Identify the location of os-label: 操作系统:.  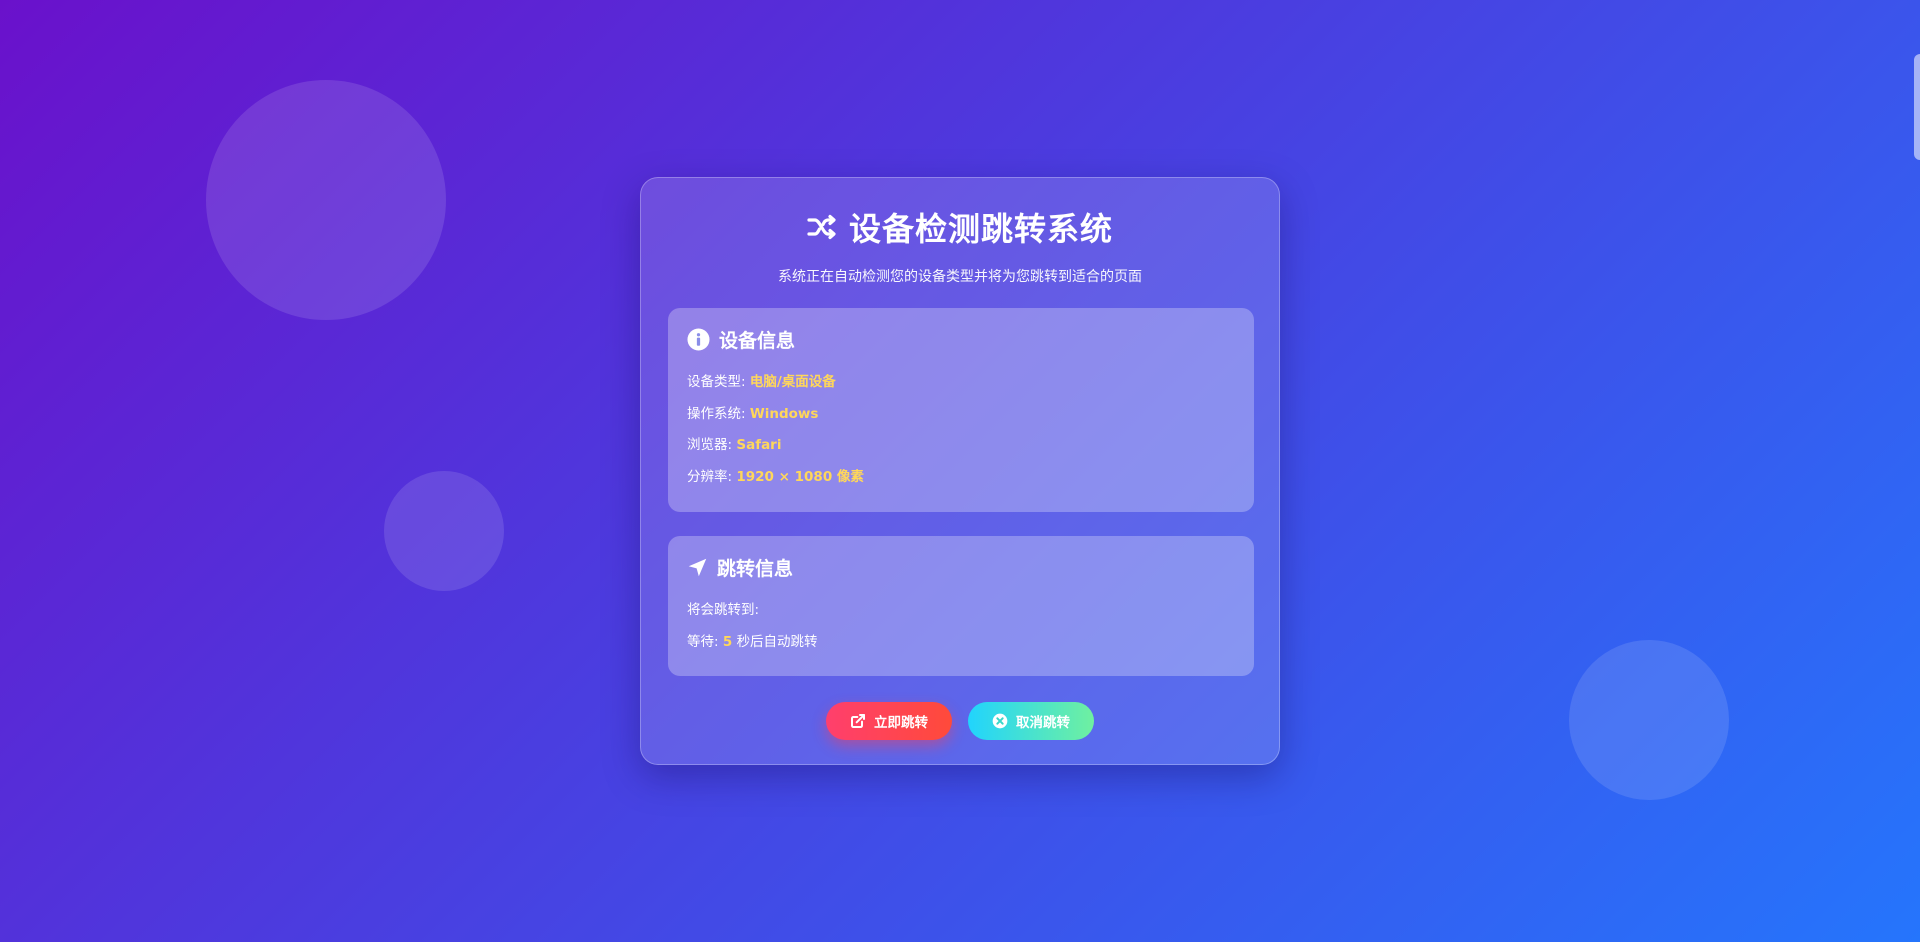
(716, 413).